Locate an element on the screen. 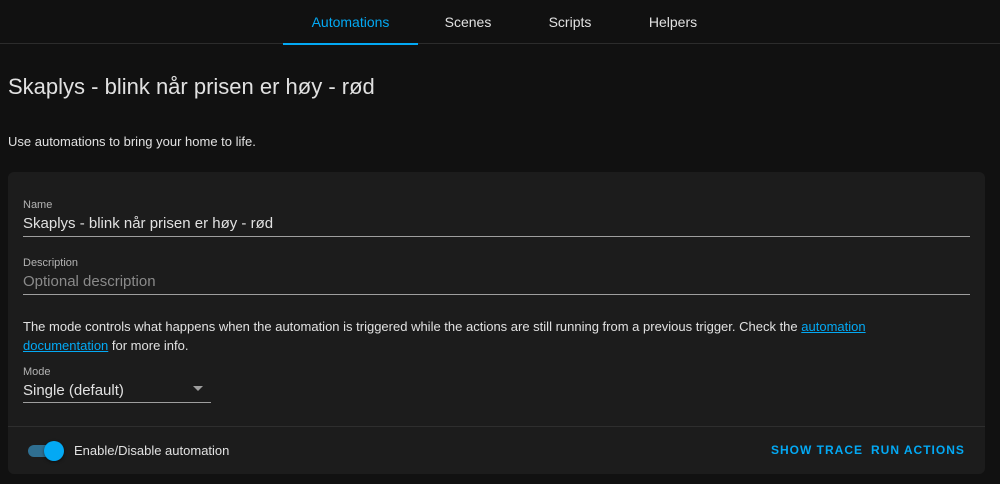 The width and height of the screenshot is (1000, 484). card-actions-divider is located at coordinates (496, 426).